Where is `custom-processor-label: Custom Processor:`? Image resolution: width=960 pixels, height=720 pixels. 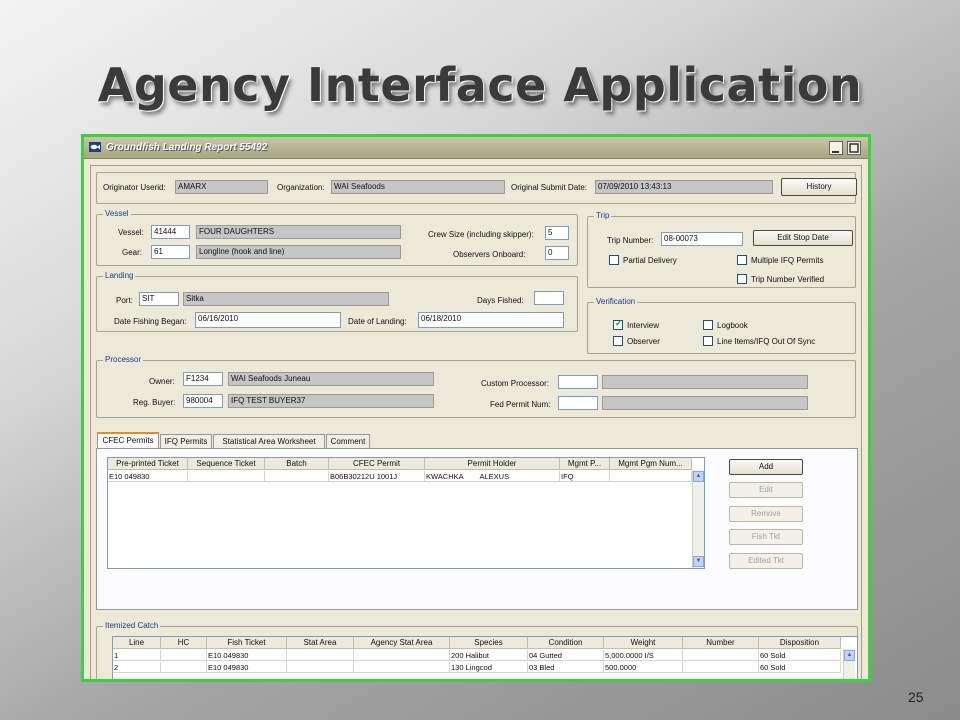 custom-processor-label: Custom Processor: is located at coordinates (515, 383).